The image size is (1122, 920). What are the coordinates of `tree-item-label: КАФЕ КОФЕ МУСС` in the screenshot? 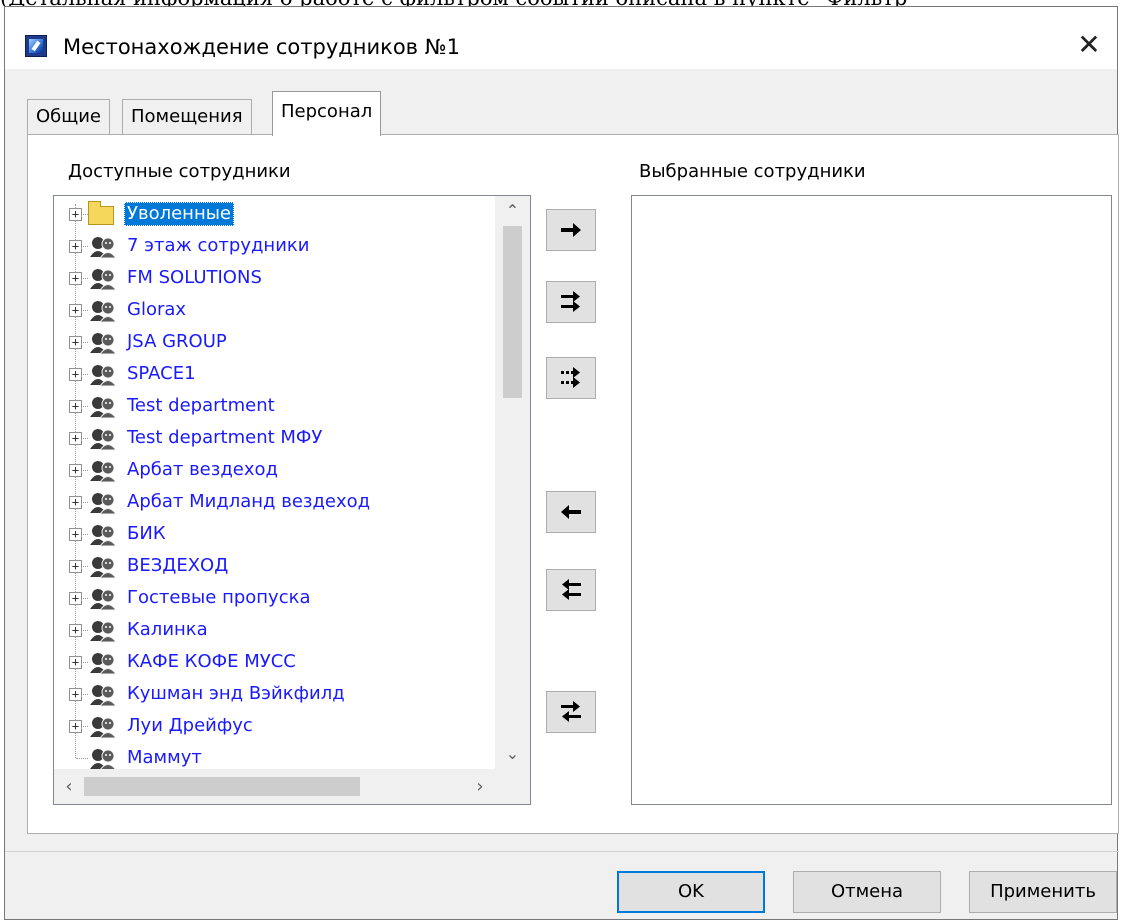 It's located at (211, 661).